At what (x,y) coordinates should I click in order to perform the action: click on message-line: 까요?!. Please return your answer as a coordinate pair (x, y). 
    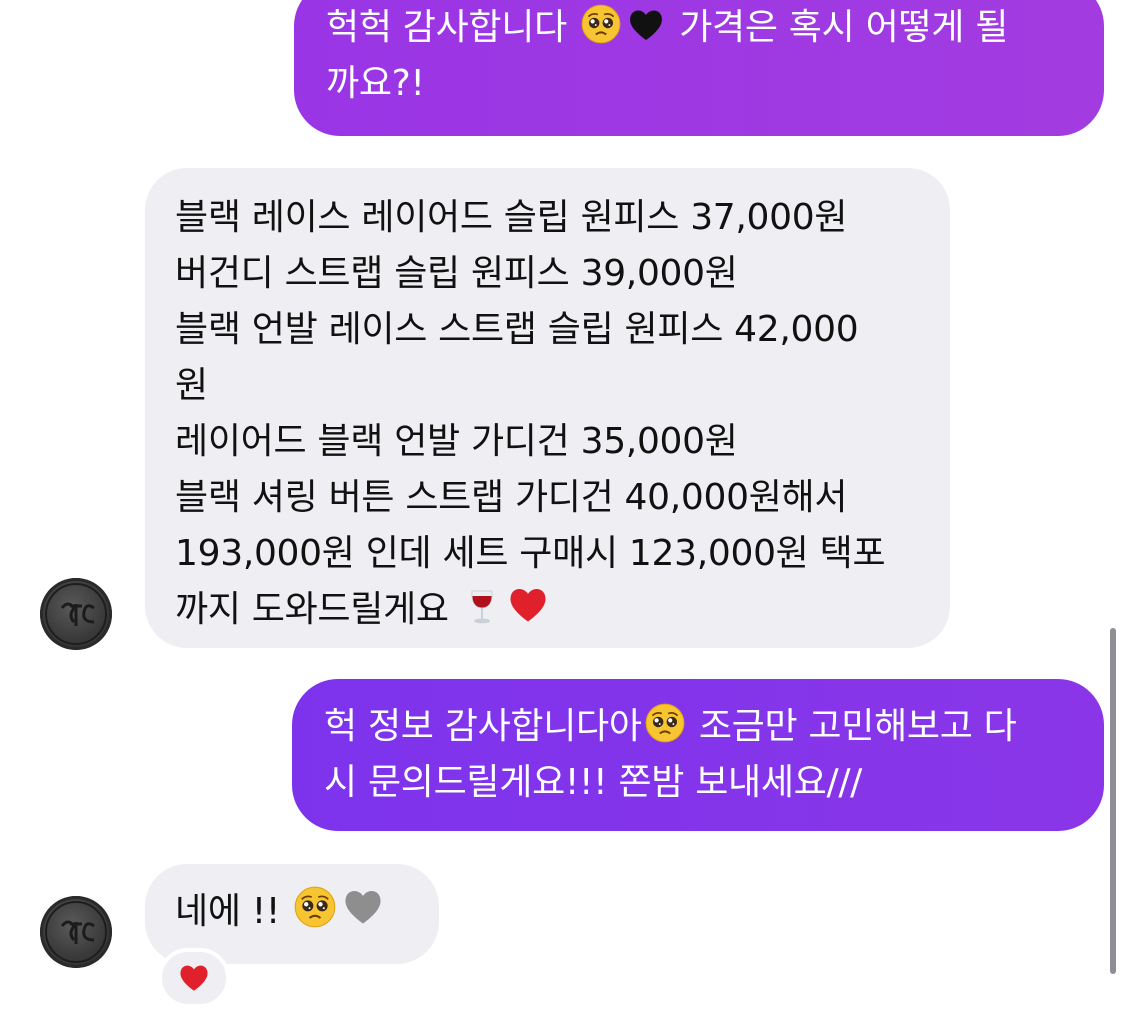
    Looking at the image, I should click on (375, 83).